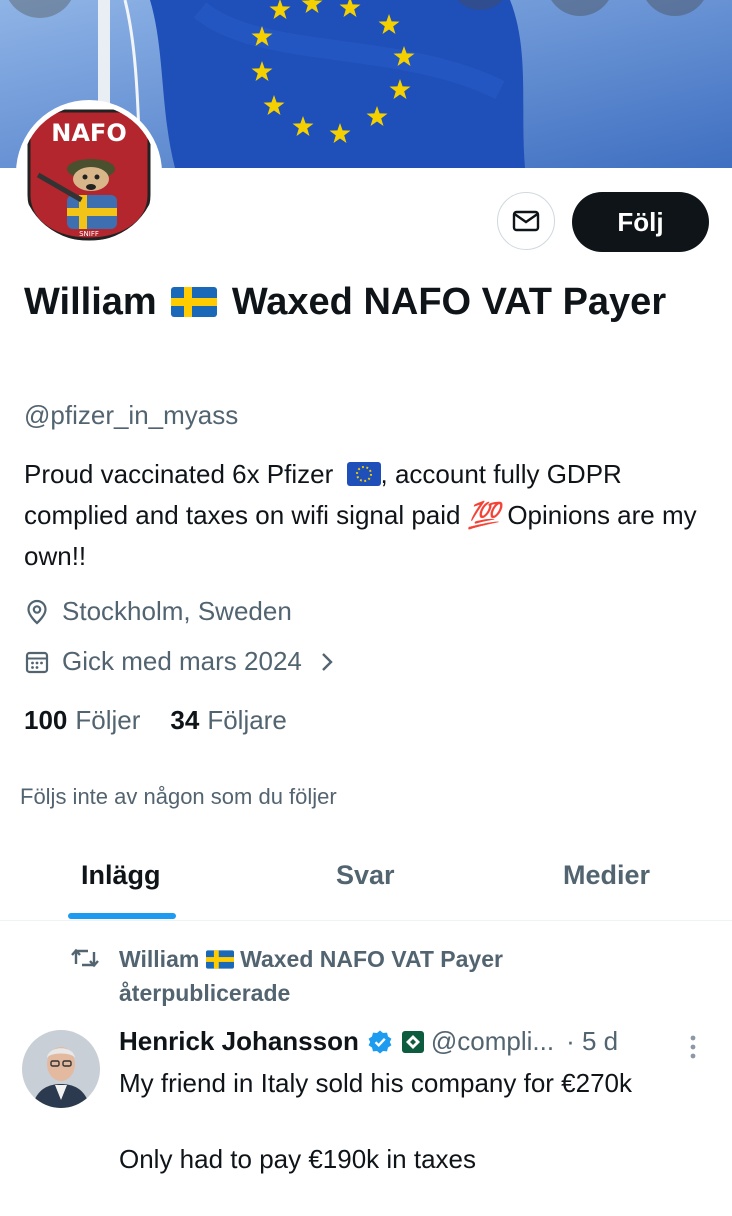  Describe the element at coordinates (693, 1048) in the screenshot. I see `more-options-icon` at that location.